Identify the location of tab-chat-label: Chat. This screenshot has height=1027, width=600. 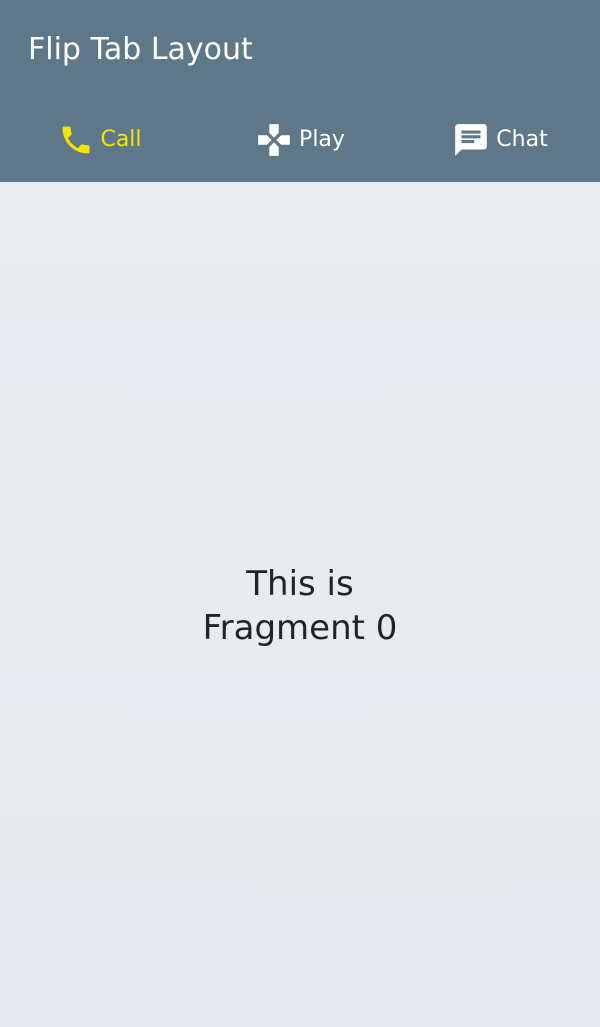
(522, 139).